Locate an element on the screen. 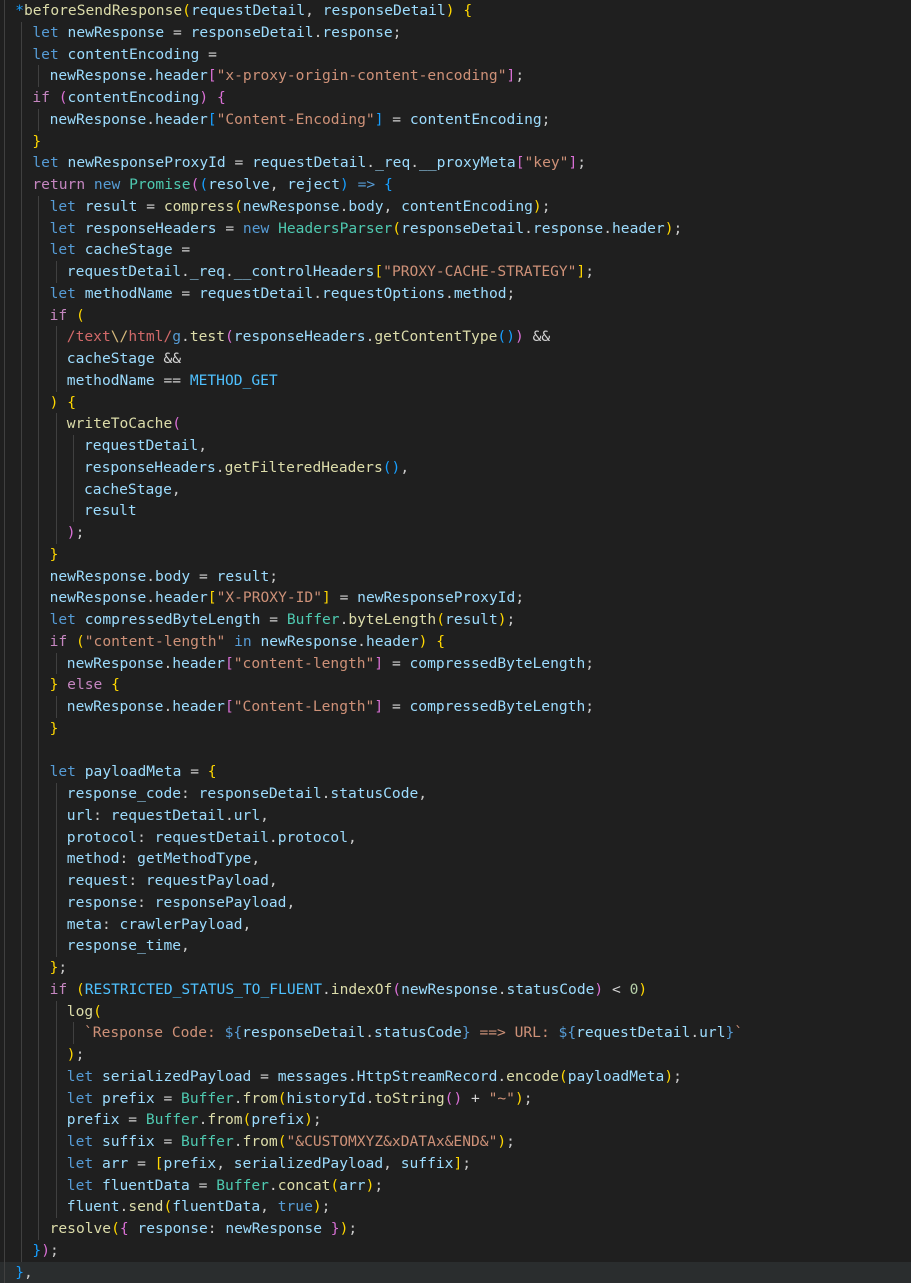 This screenshot has height=1283, width=911. code-line: if ( is located at coordinates (455, 316).